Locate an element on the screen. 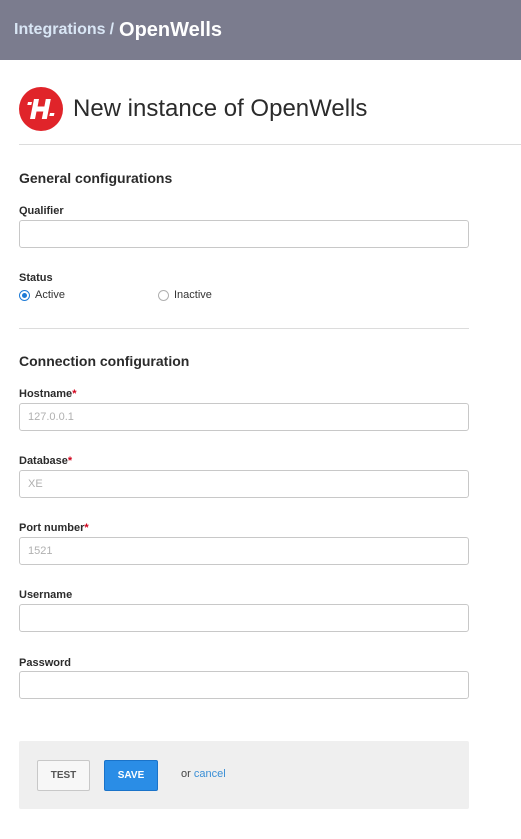 The width and height of the screenshot is (521, 839). section-divider is located at coordinates (244, 328).